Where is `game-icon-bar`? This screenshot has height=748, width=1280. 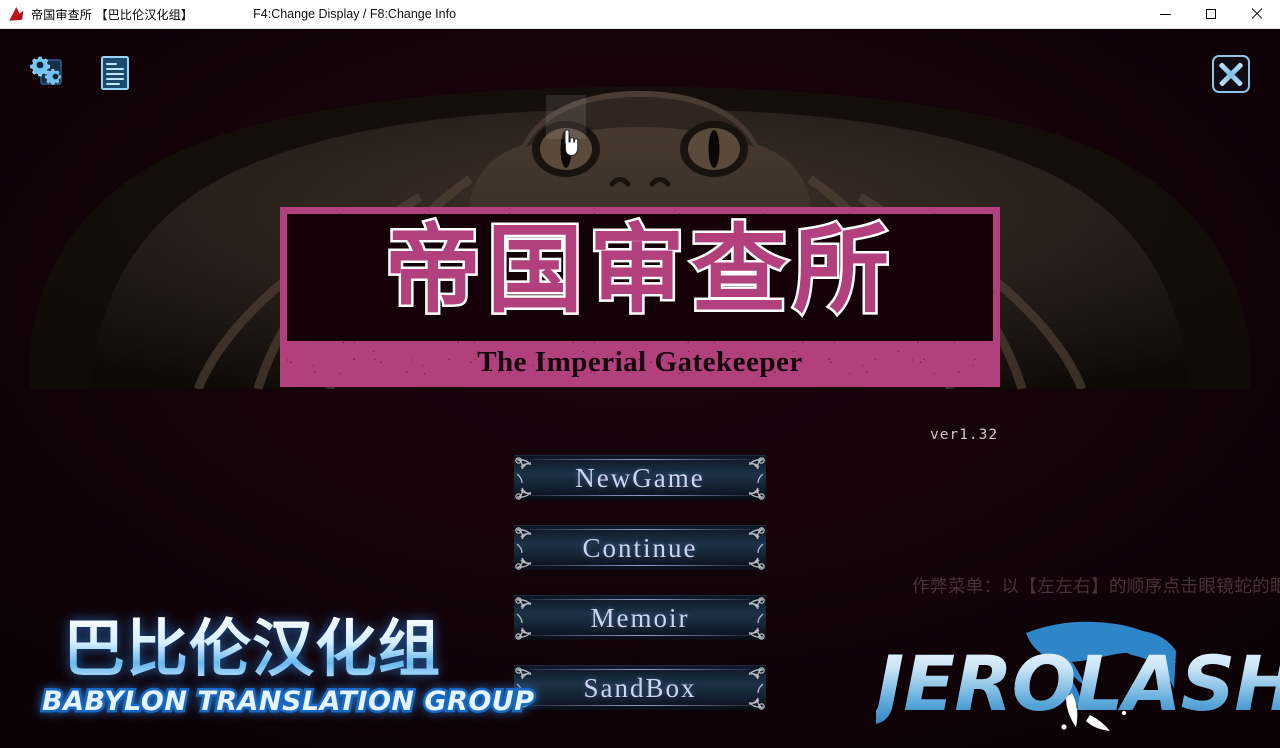
game-icon-bar is located at coordinates (83, 73).